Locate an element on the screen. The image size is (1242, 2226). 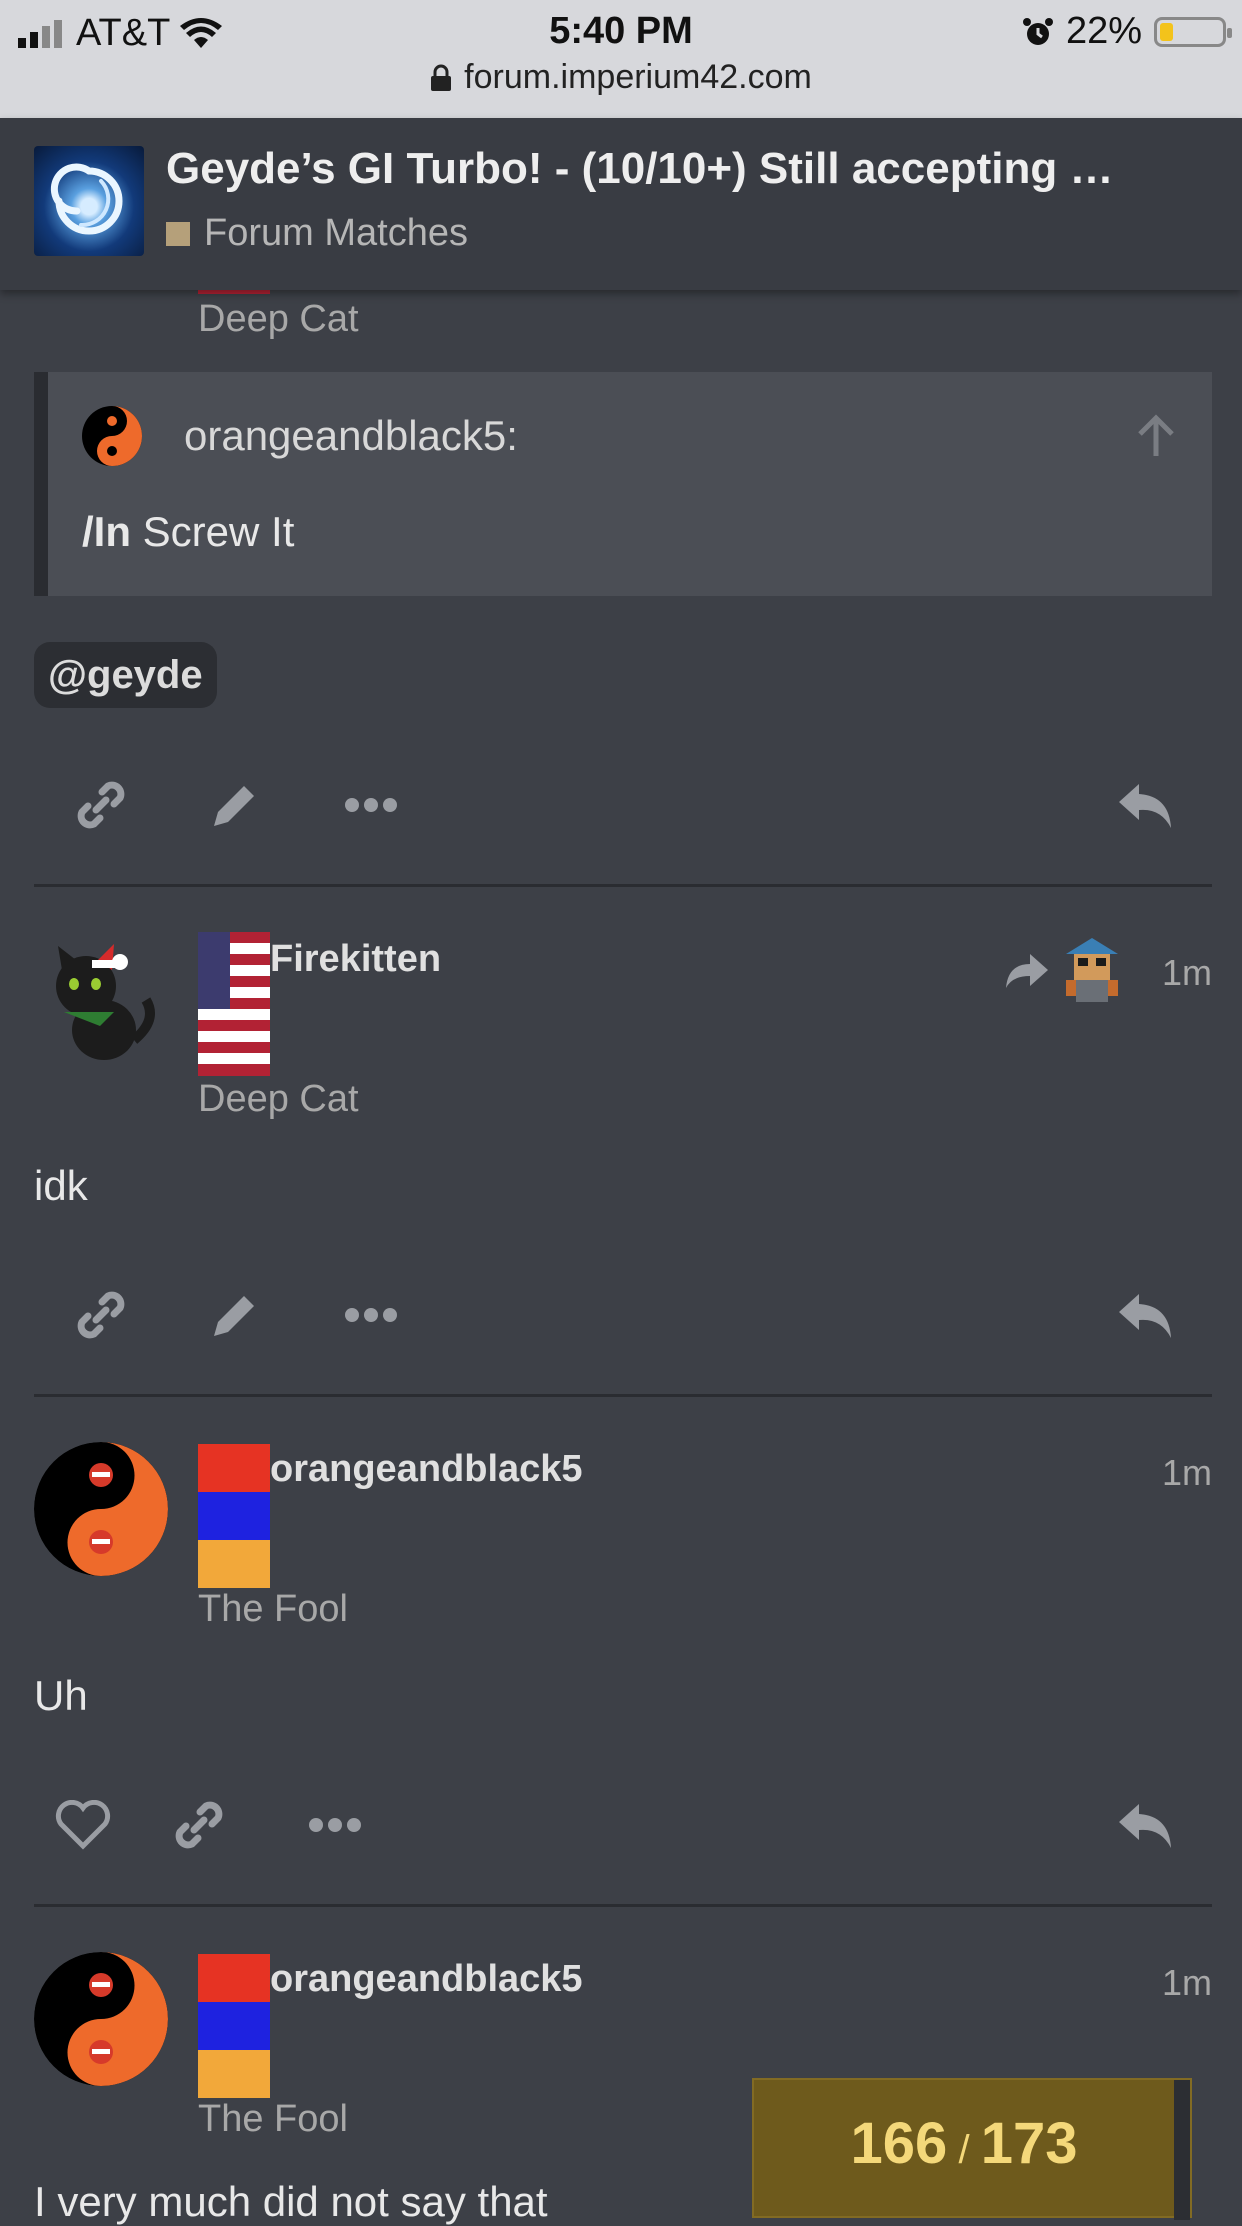
reply-to-avatar is located at coordinates (1092, 971).